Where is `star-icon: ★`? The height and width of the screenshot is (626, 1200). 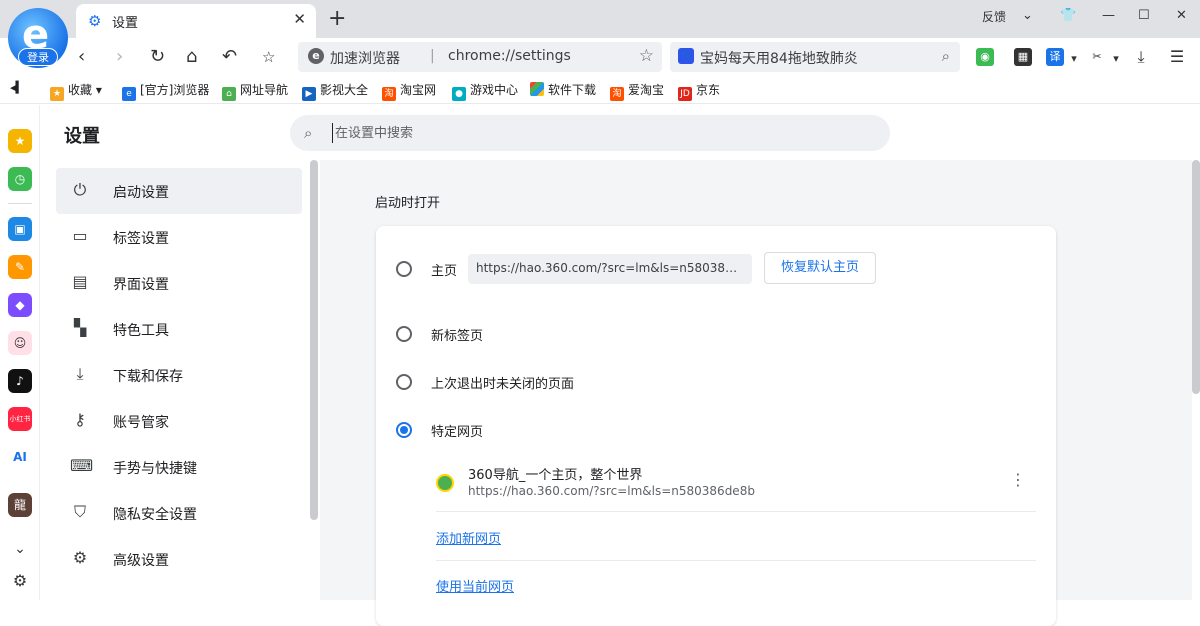 star-icon: ★ is located at coordinates (57, 94).